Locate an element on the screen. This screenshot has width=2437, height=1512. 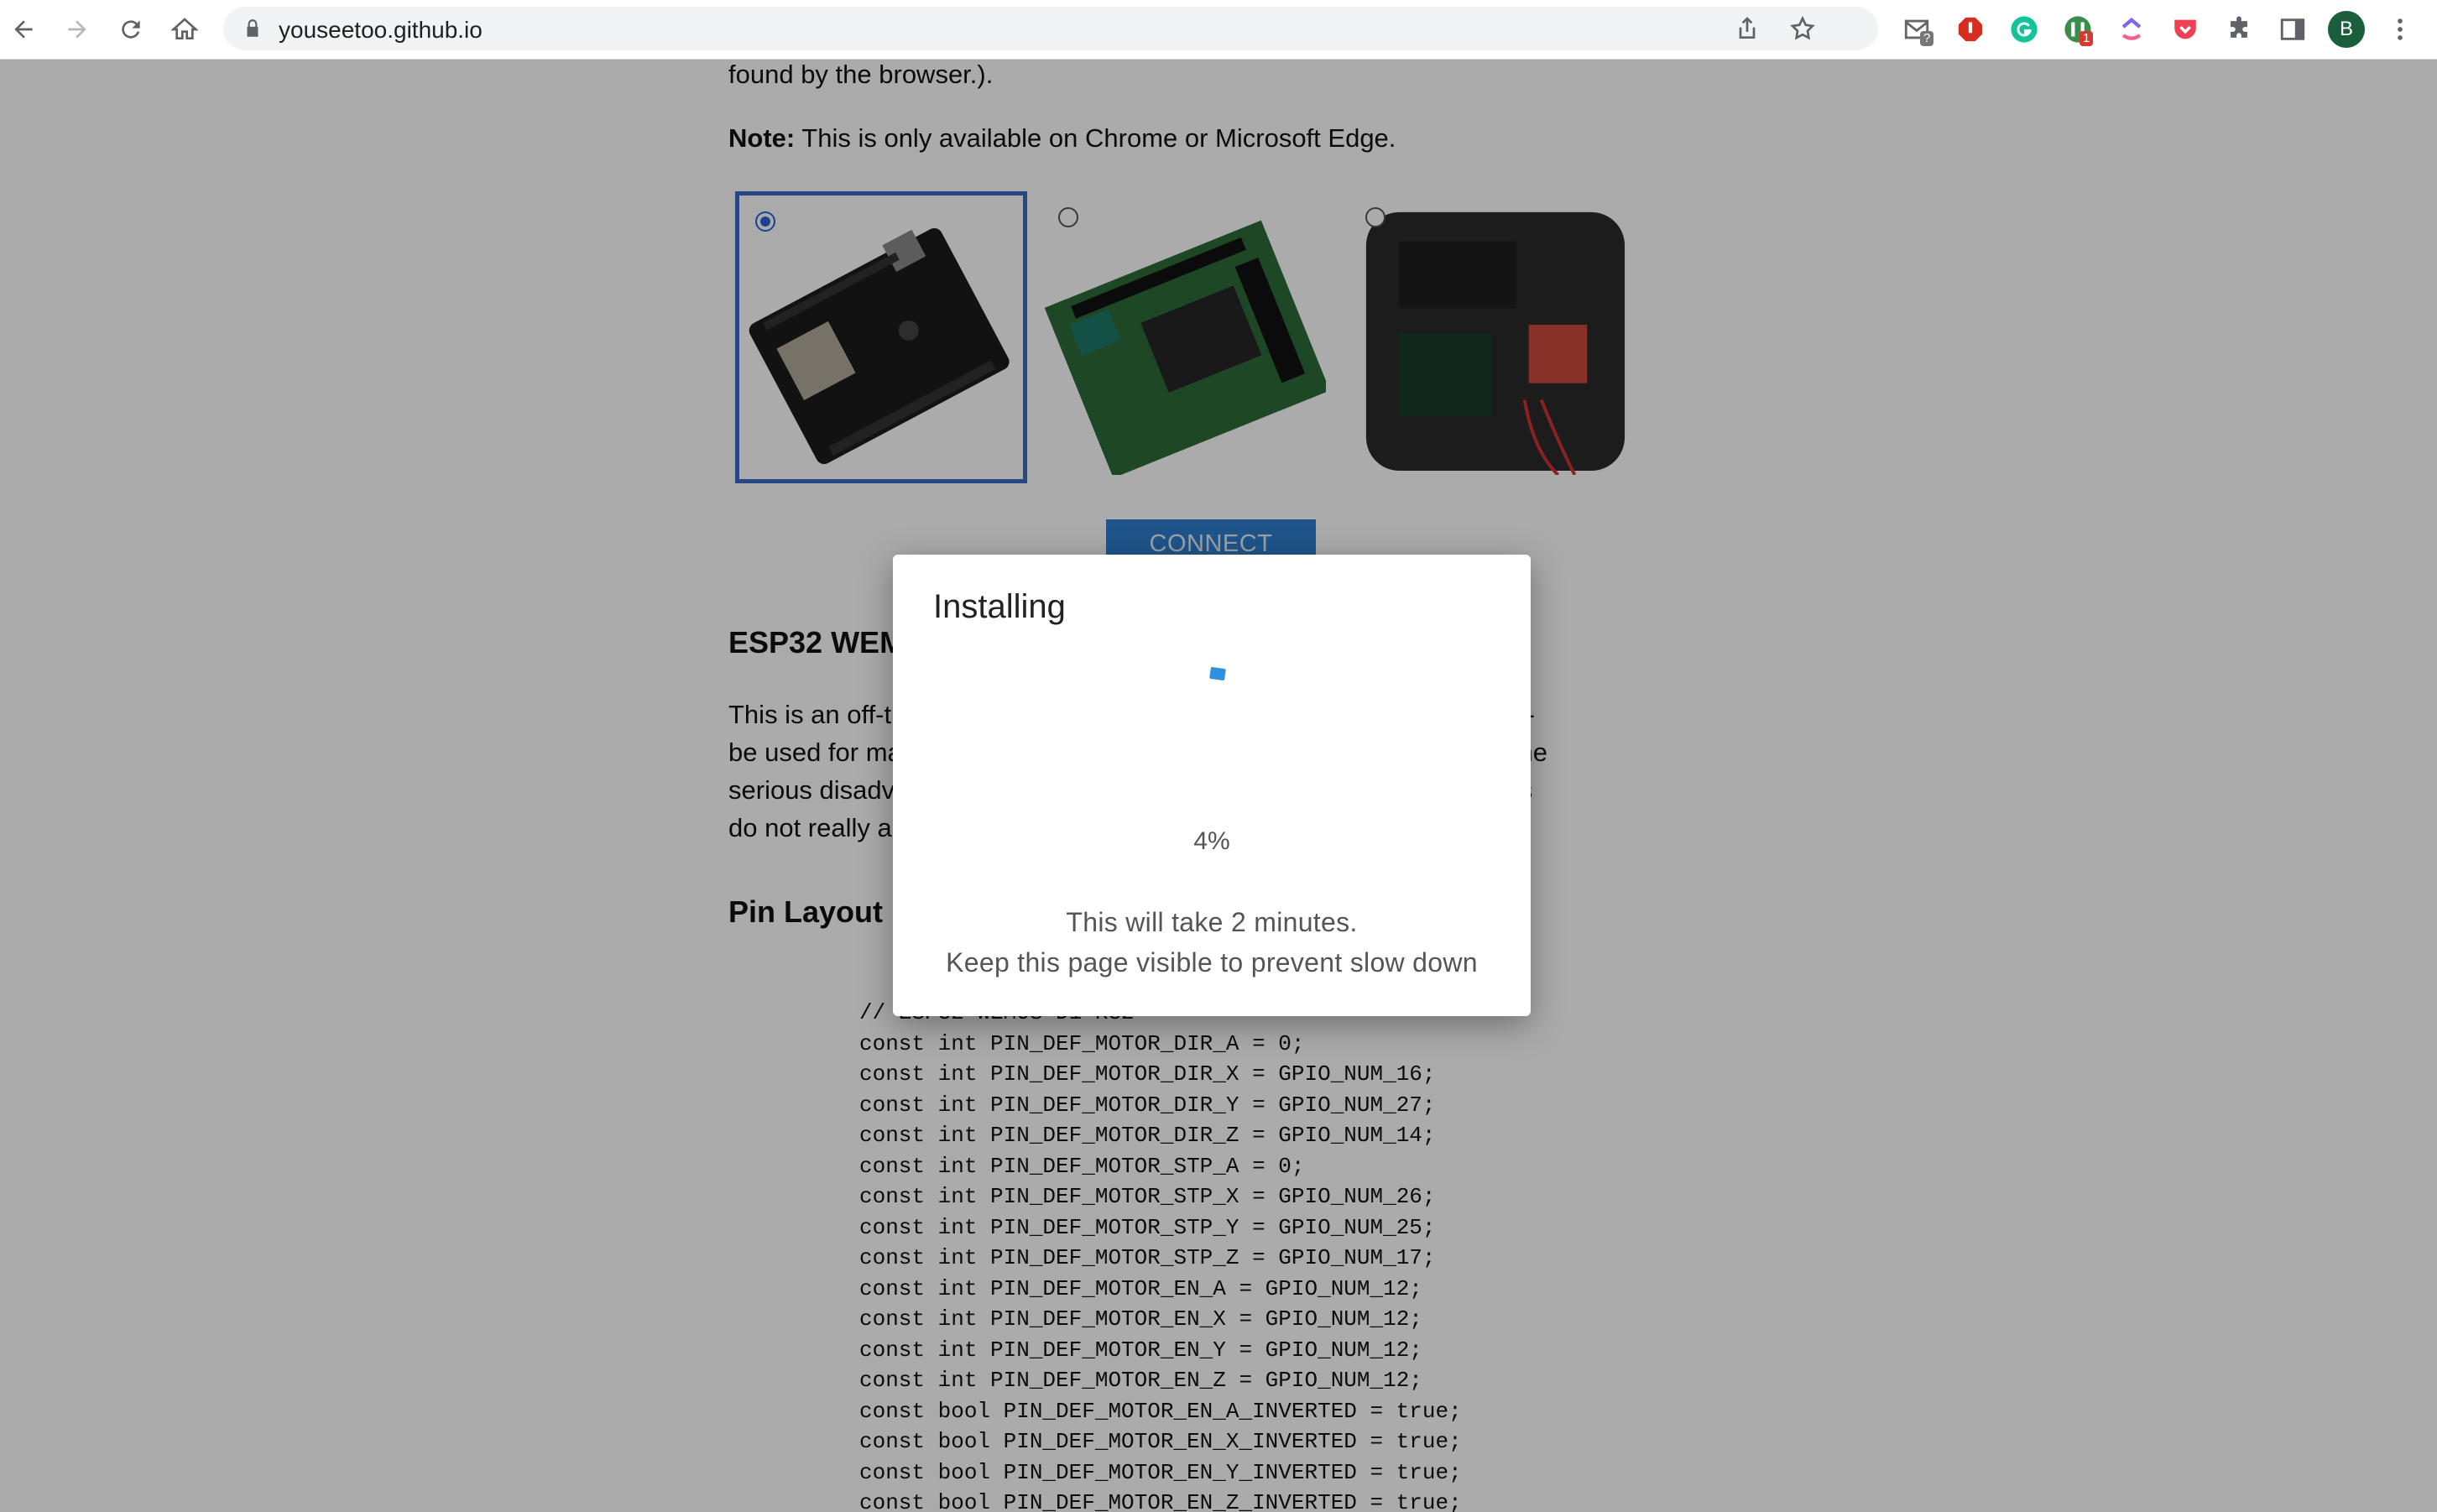
extensions-button is located at coordinates (2239, 29).